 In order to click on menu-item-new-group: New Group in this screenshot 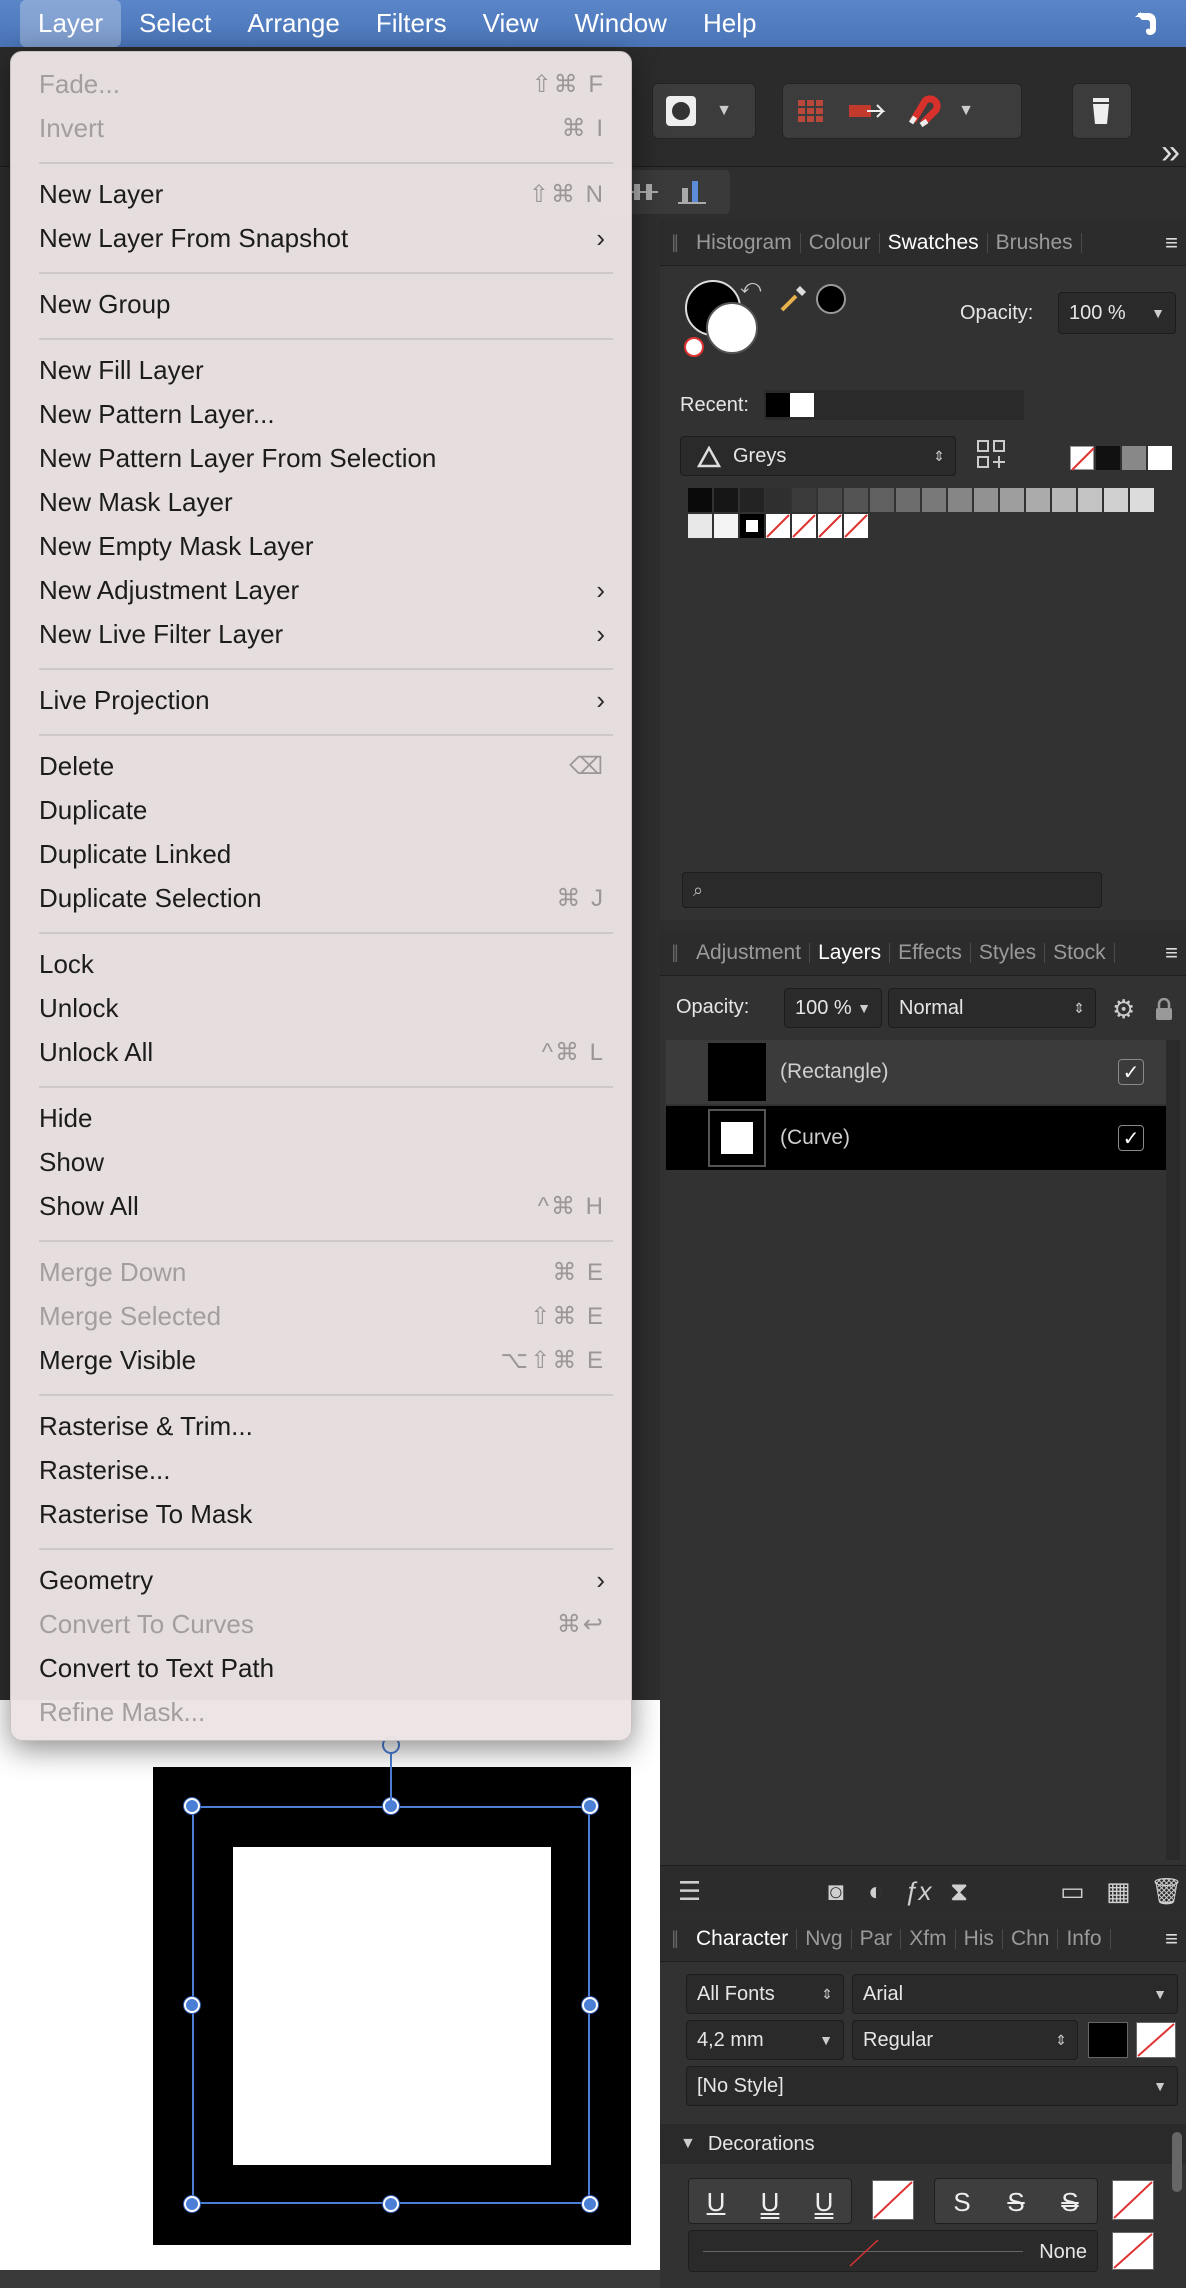, I will do `click(326, 304)`.